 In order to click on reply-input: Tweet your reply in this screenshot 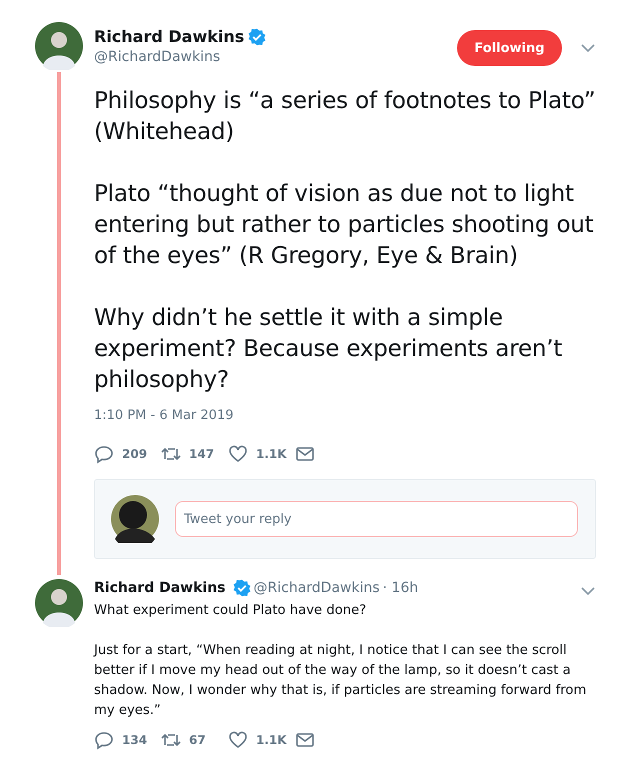, I will do `click(376, 519)`.